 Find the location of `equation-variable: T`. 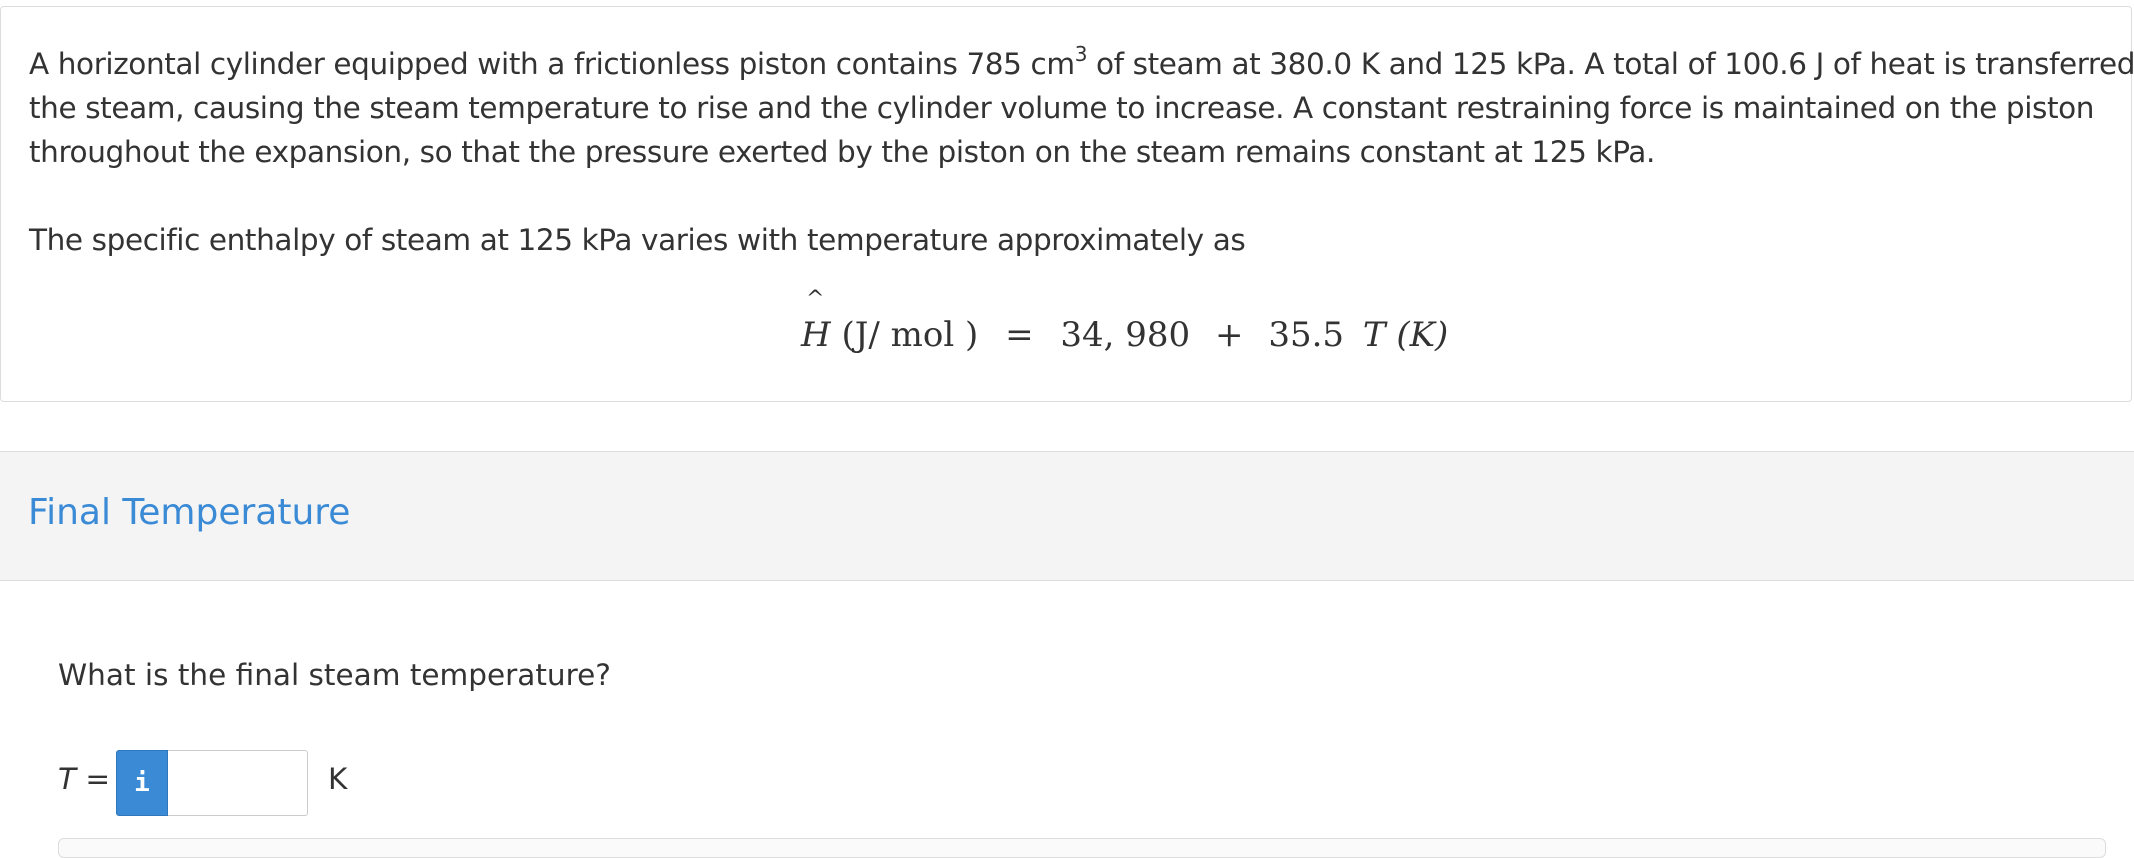

equation-variable: T is located at coordinates (1374, 335).